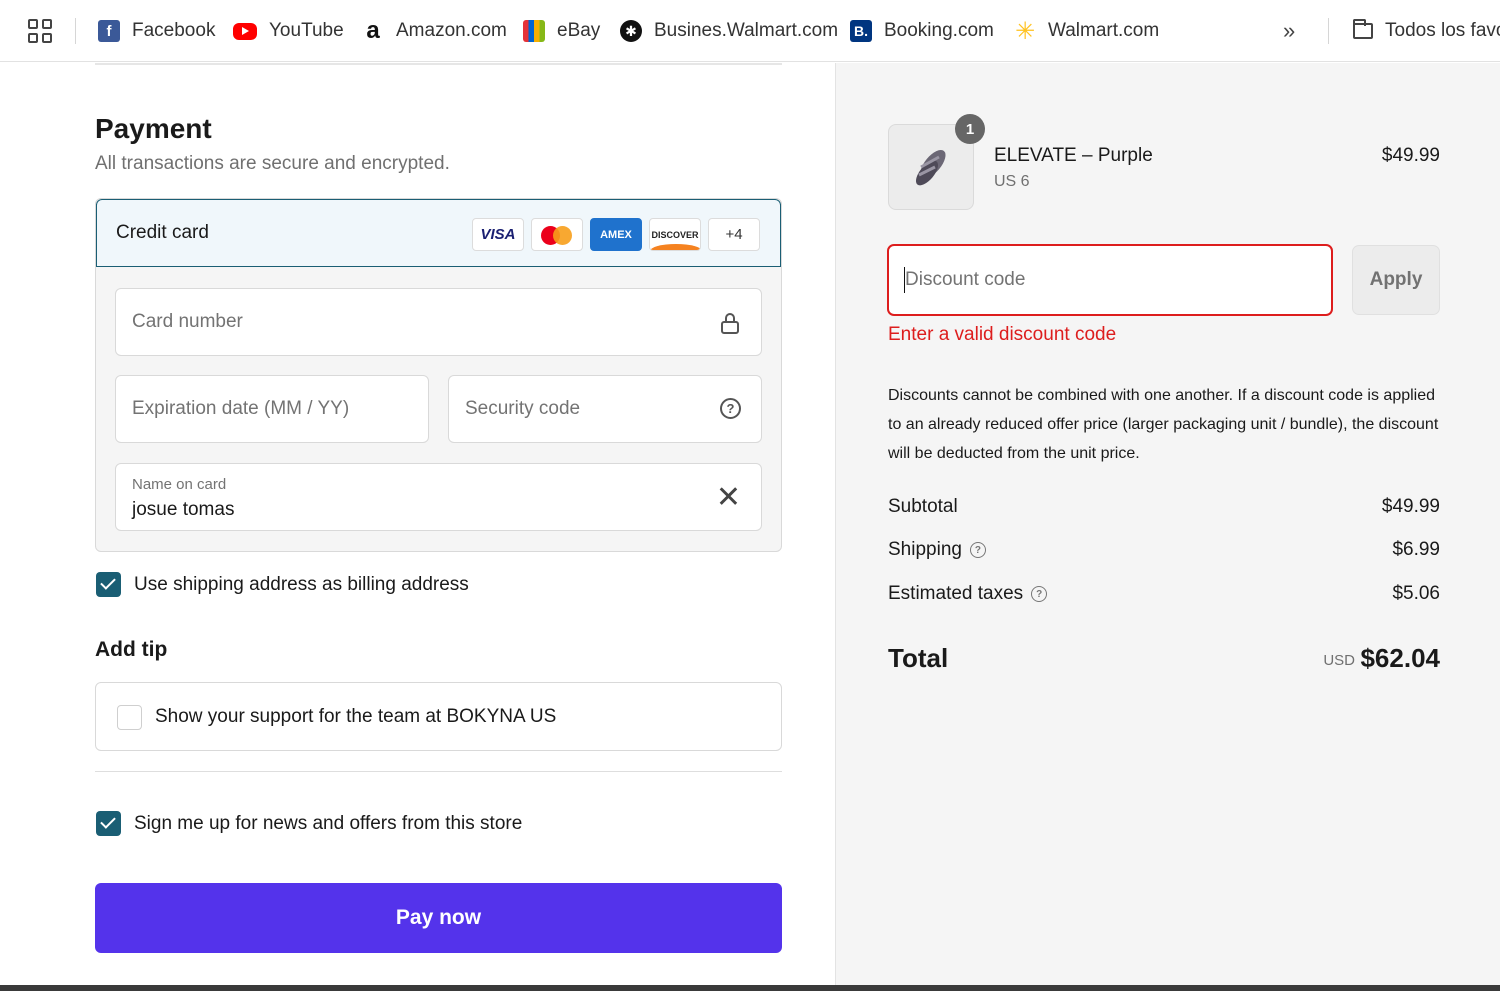 This screenshot has height=991, width=1500. Describe the element at coordinates (930, 167) in the screenshot. I see `sandal-image` at that location.